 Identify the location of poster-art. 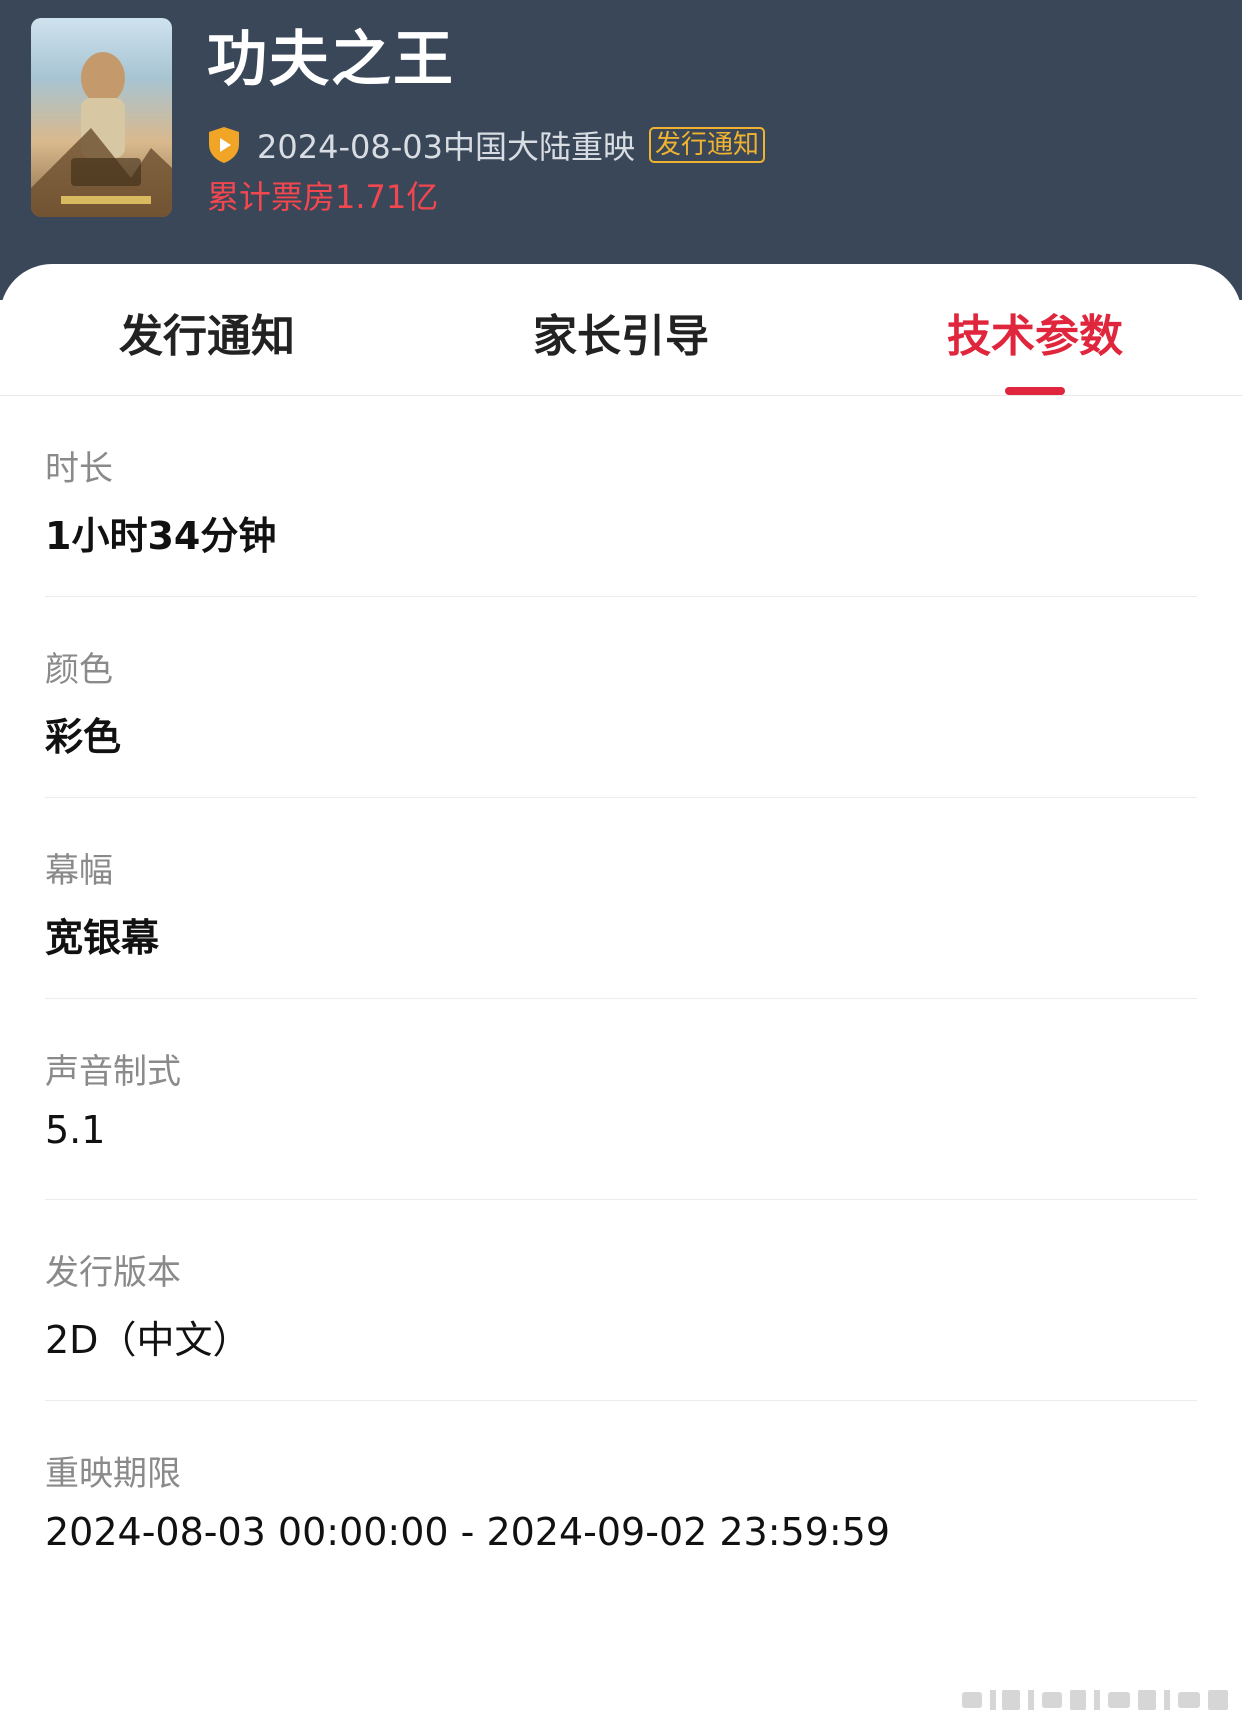
(101, 134).